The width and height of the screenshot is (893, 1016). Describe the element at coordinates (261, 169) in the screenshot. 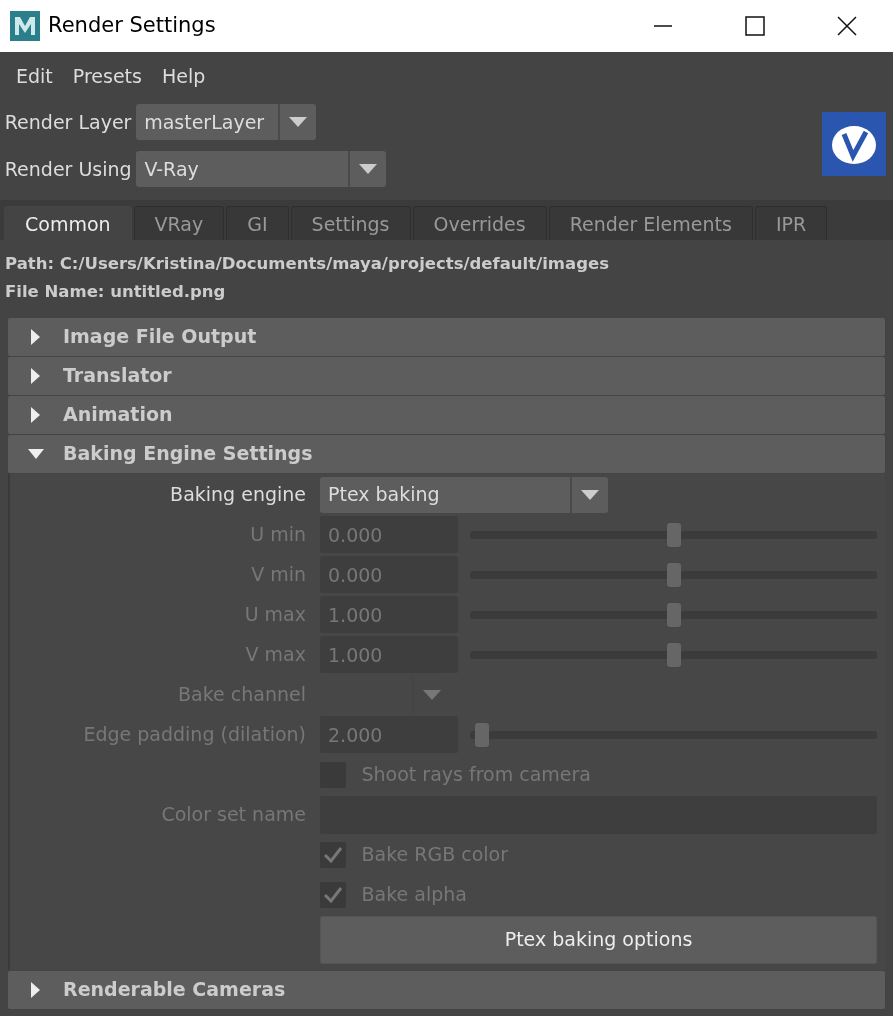

I see `dropdown: V-Ray` at that location.